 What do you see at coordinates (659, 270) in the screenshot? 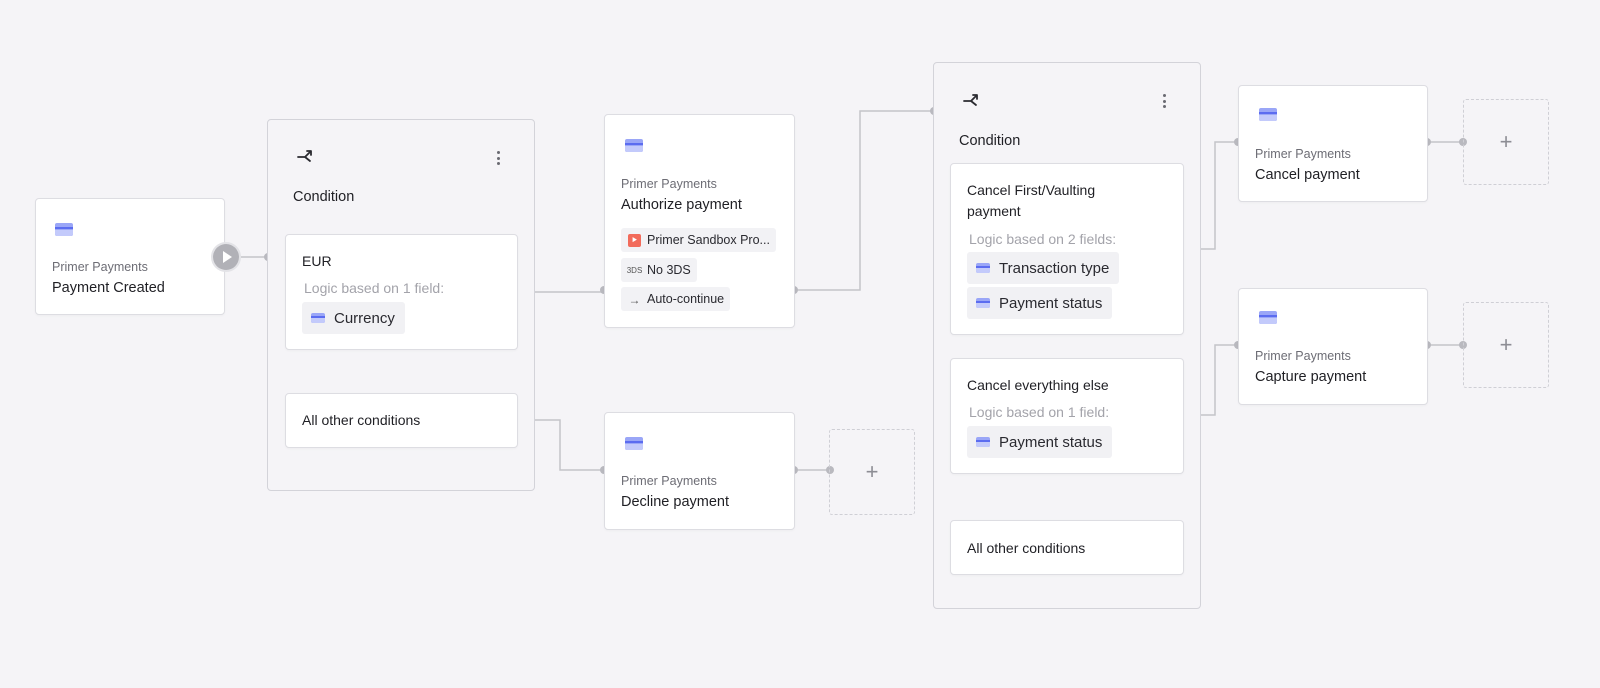
I see `three-ds-tag: 3DS No 3DS` at bounding box center [659, 270].